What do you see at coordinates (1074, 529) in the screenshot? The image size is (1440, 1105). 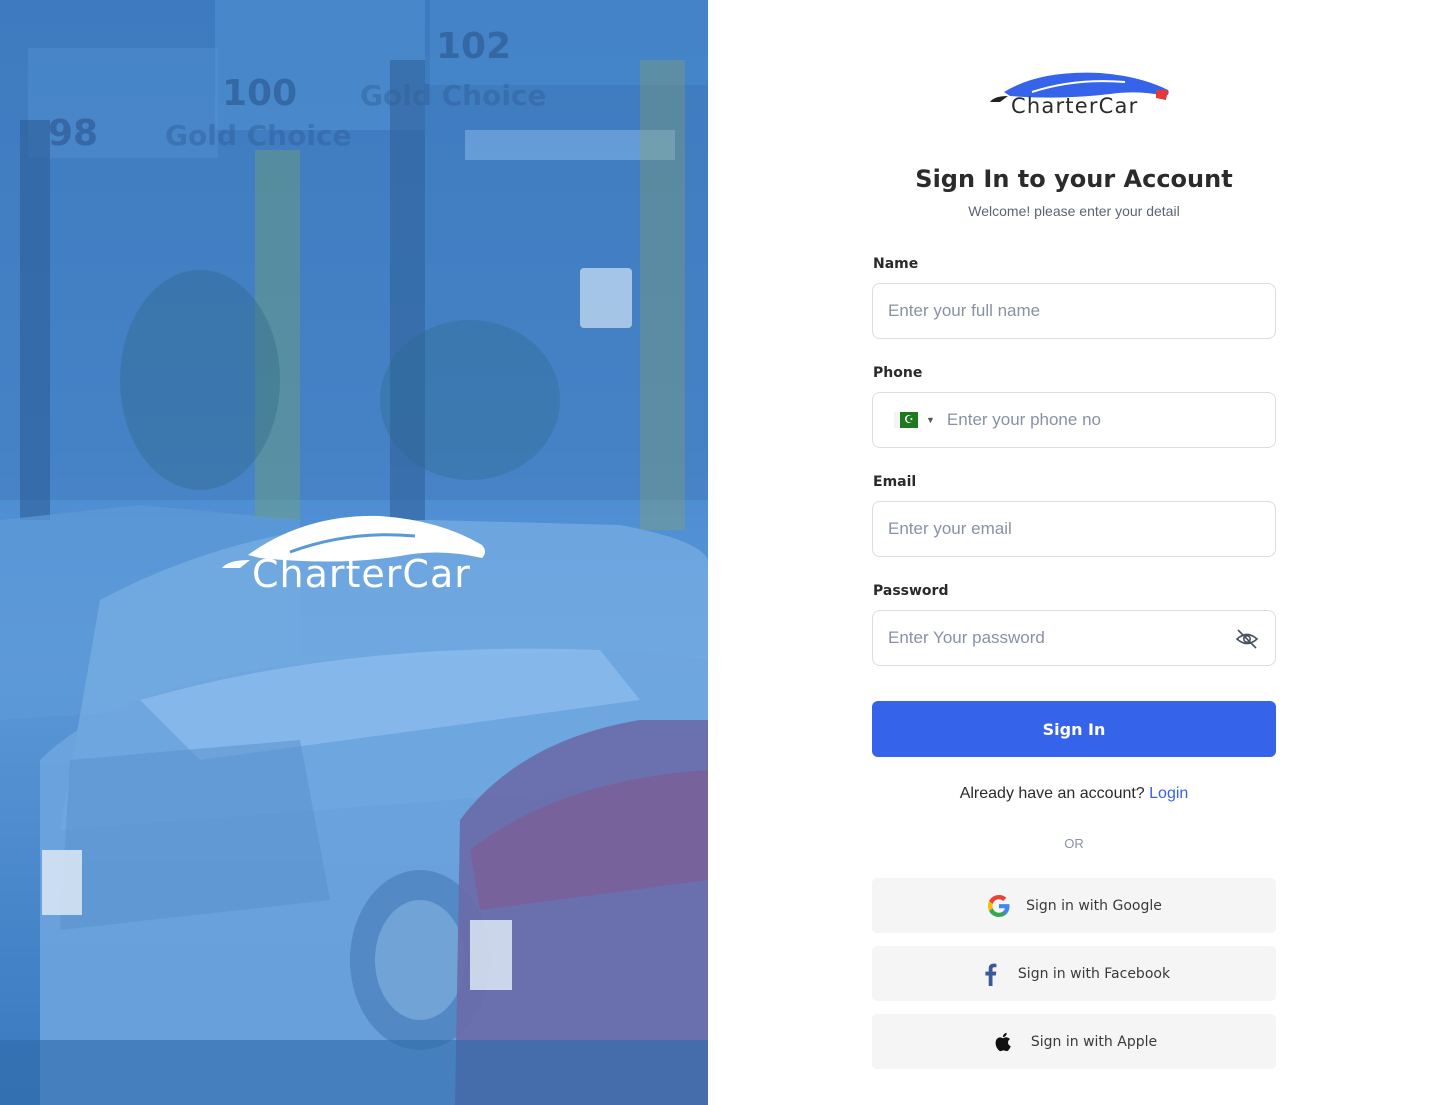 I see `email-input: Enter your email` at bounding box center [1074, 529].